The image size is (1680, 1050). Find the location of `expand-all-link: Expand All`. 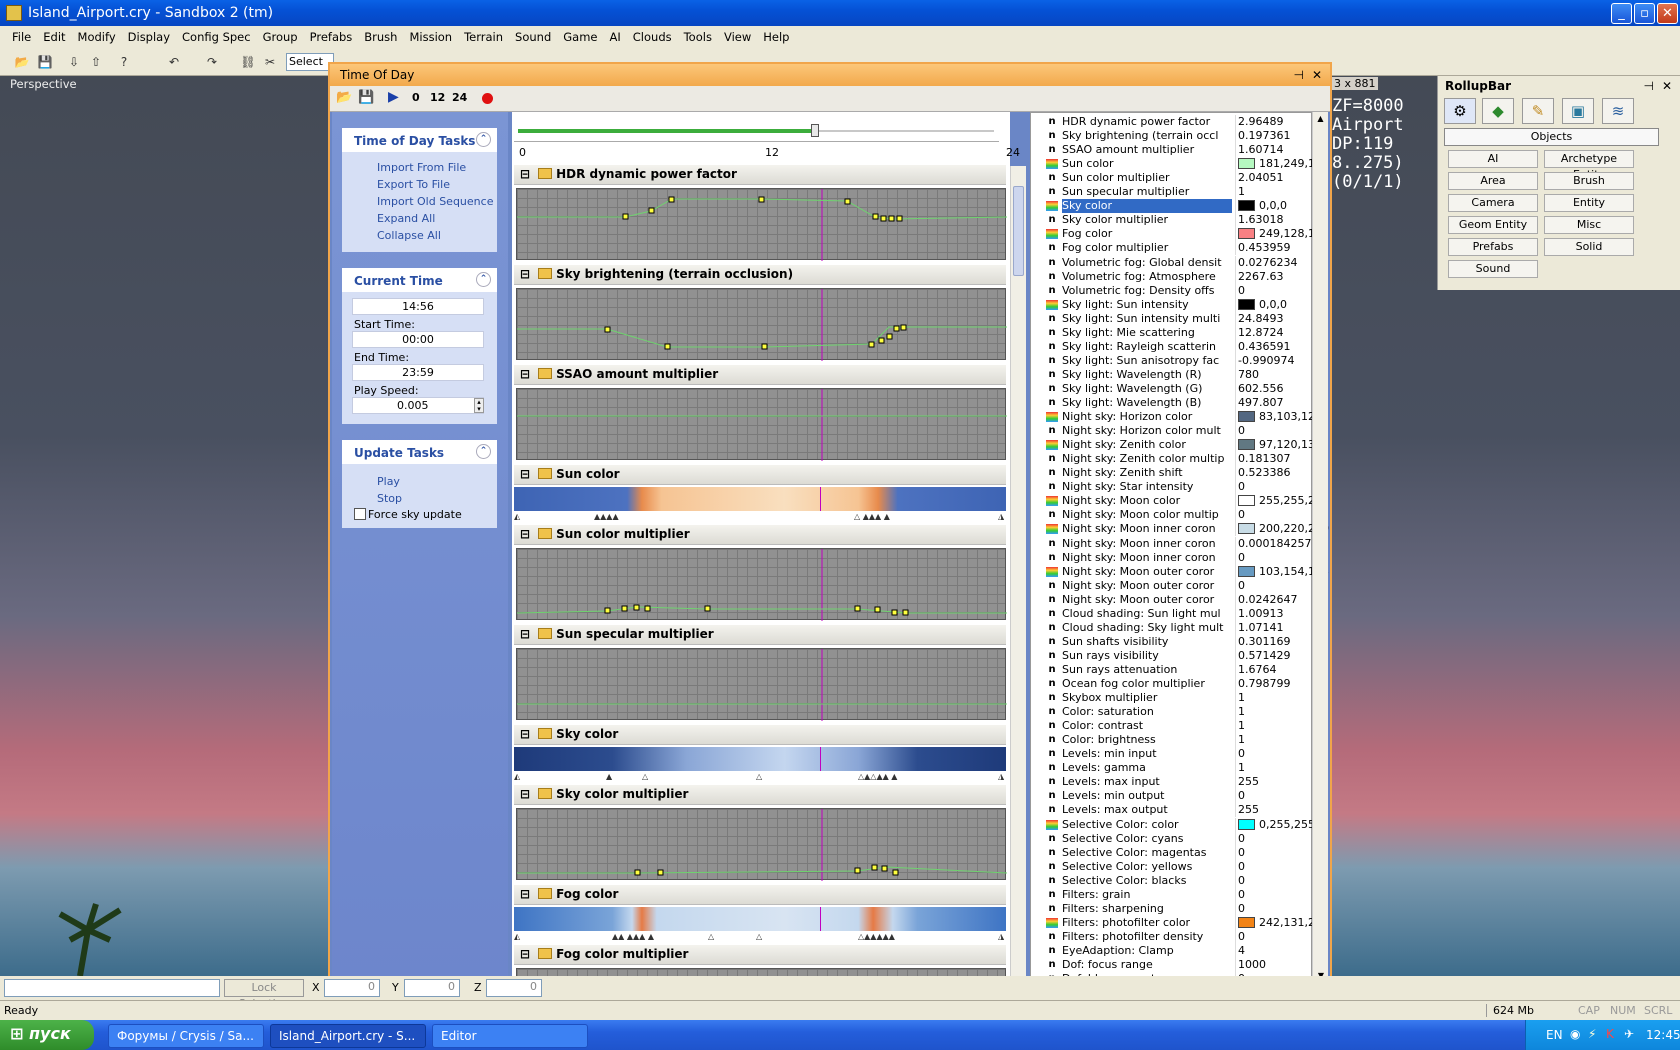

expand-all-link: Expand All is located at coordinates (406, 218).